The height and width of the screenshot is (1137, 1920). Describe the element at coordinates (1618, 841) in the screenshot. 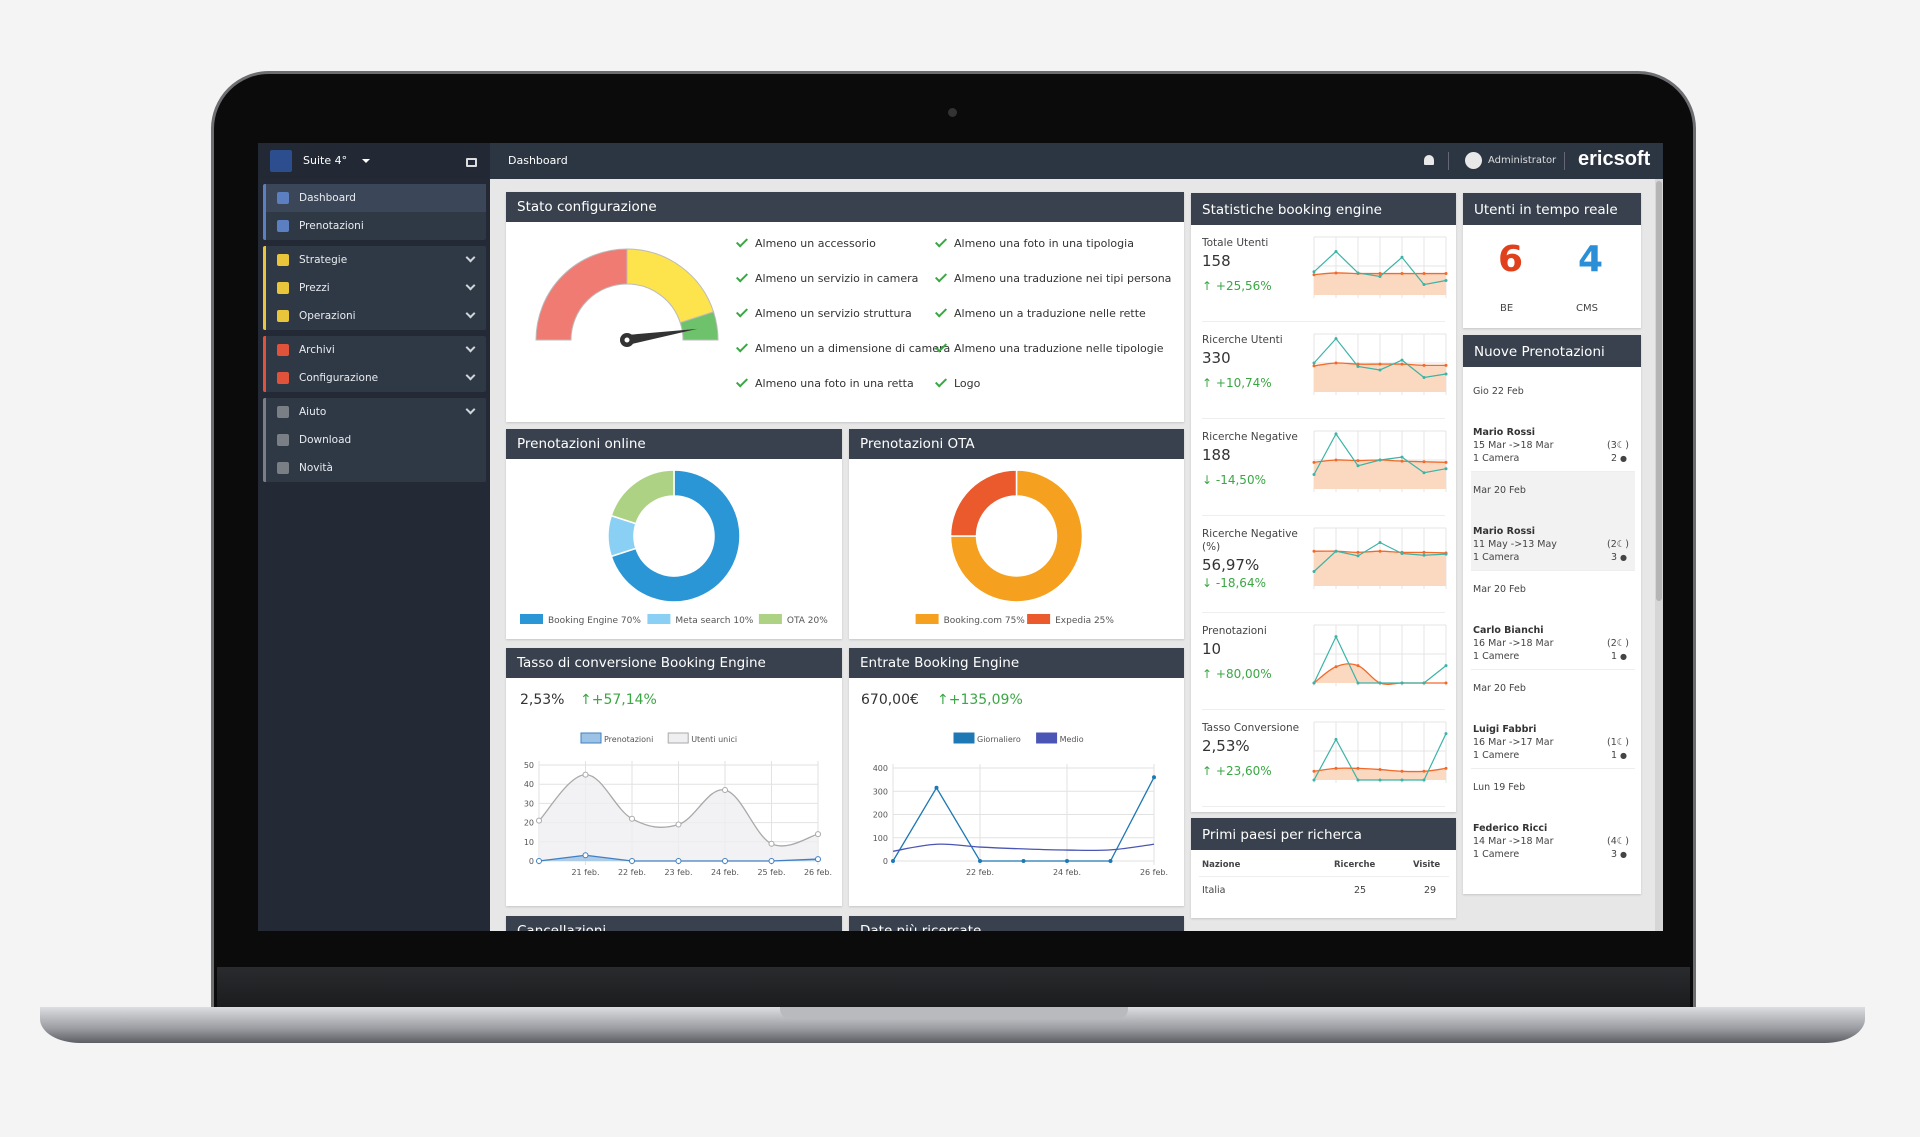

I see `nights: (4☾)` at that location.